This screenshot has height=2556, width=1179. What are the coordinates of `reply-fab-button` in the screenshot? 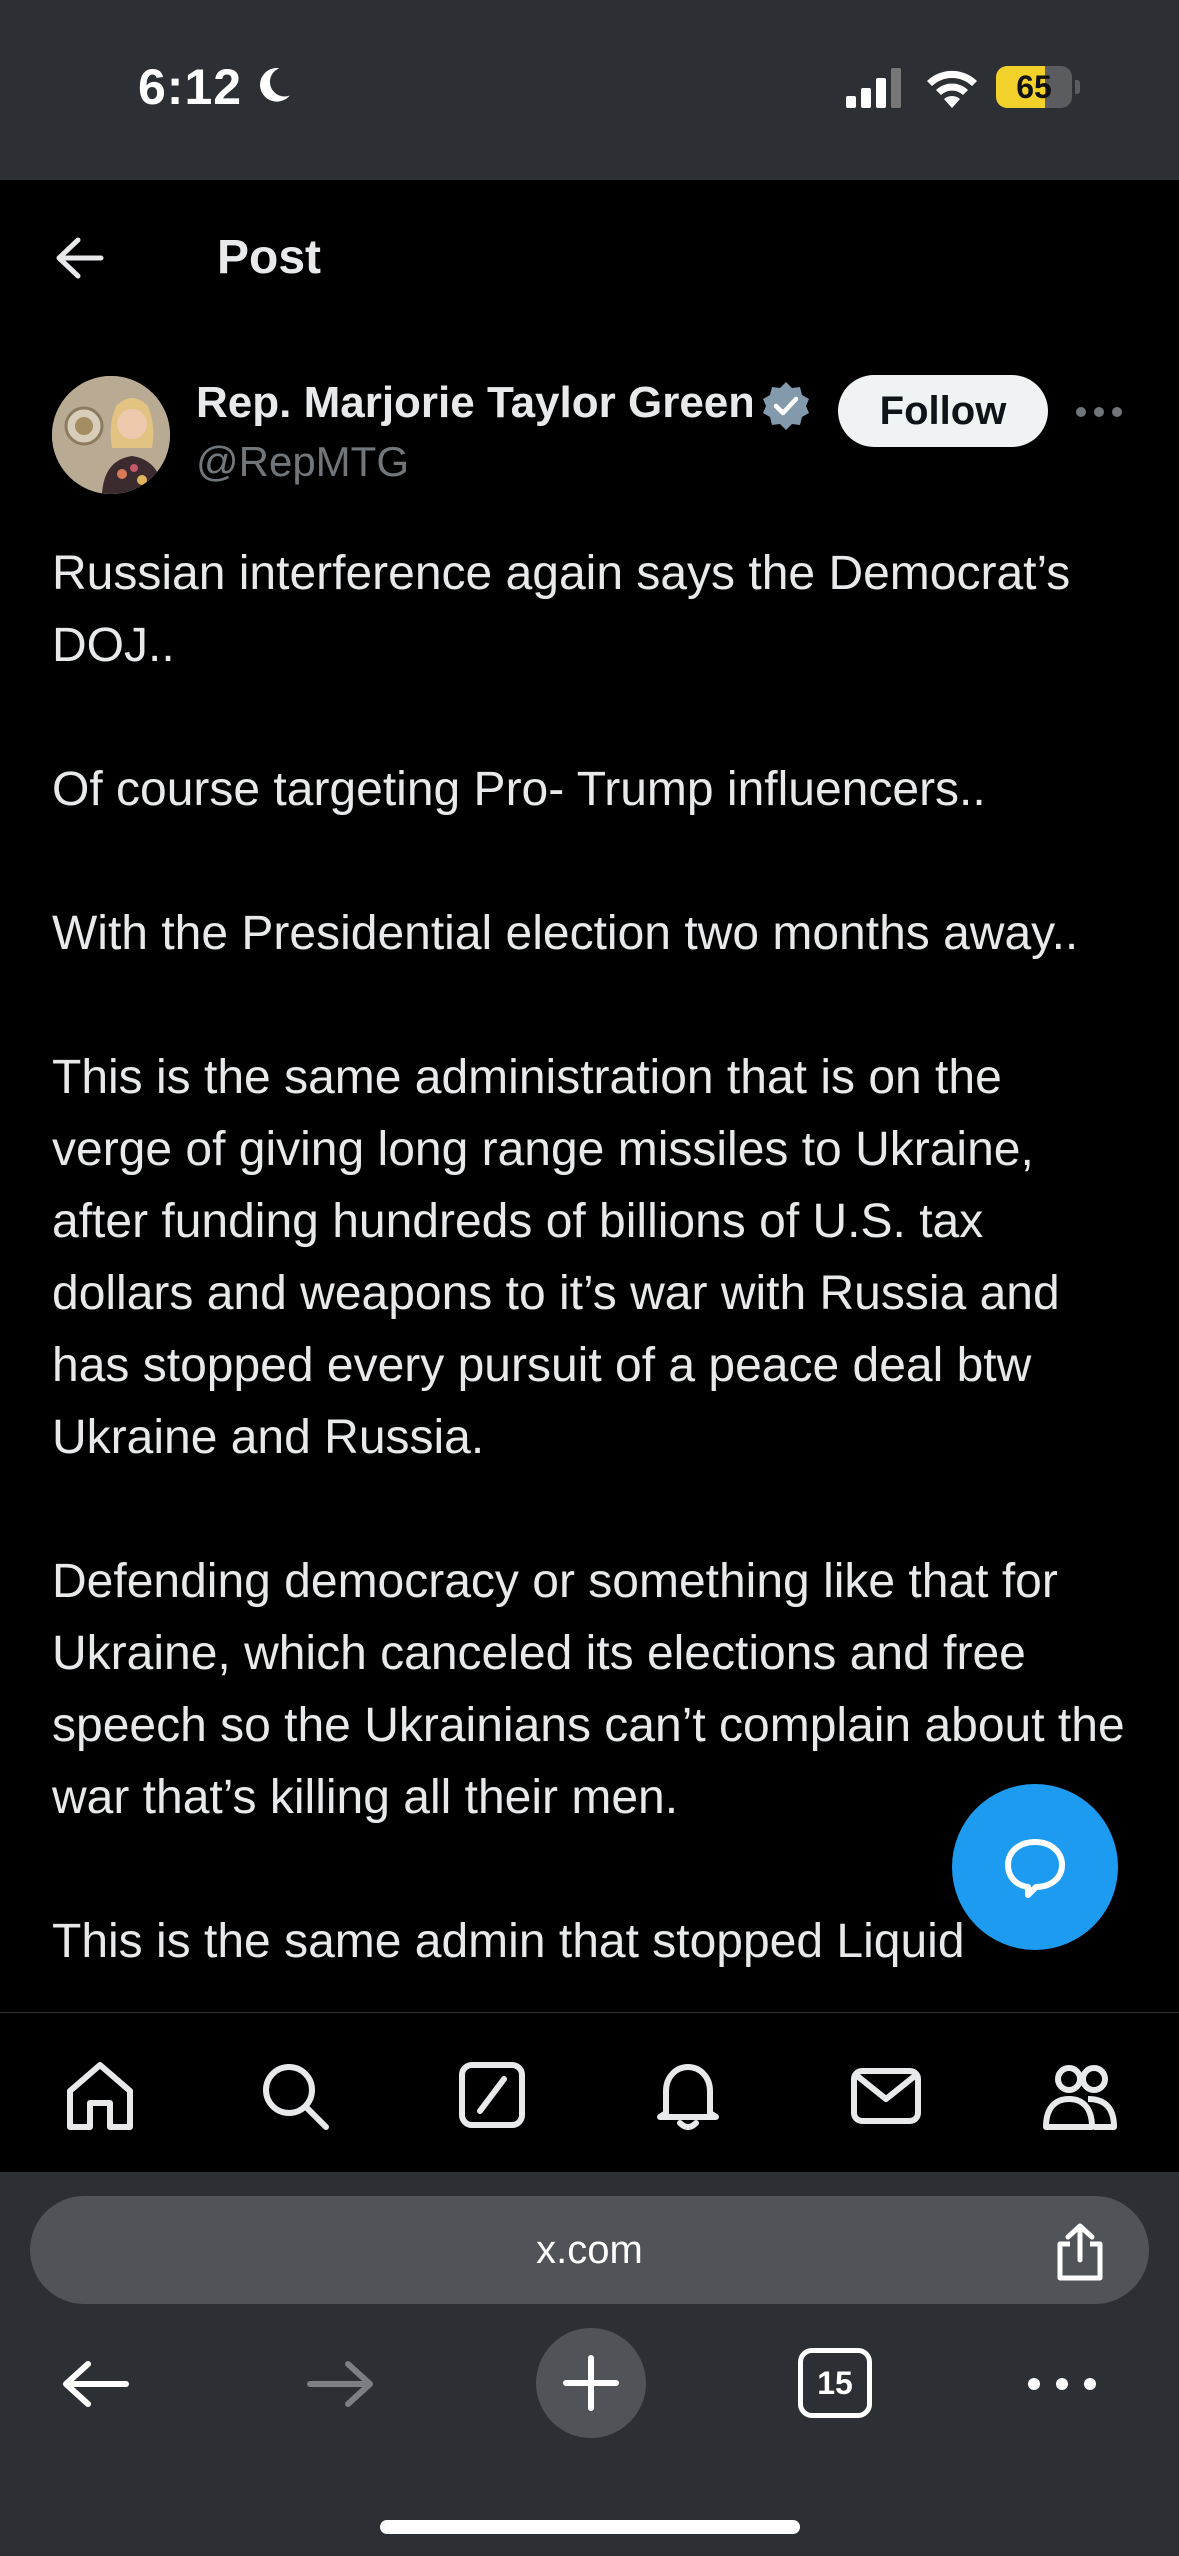 It's located at (1035, 1867).